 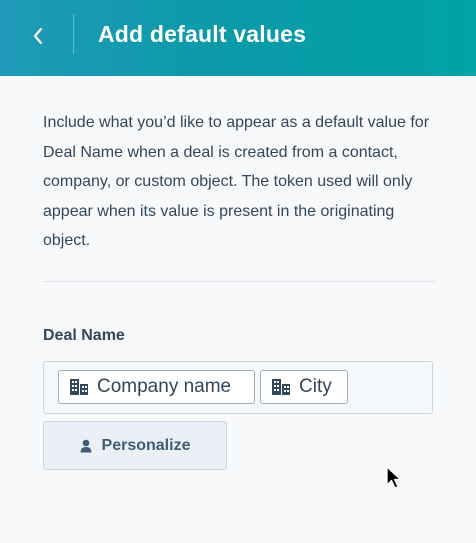 What do you see at coordinates (202, 34) in the screenshot?
I see `panel-title: Add default values` at bounding box center [202, 34].